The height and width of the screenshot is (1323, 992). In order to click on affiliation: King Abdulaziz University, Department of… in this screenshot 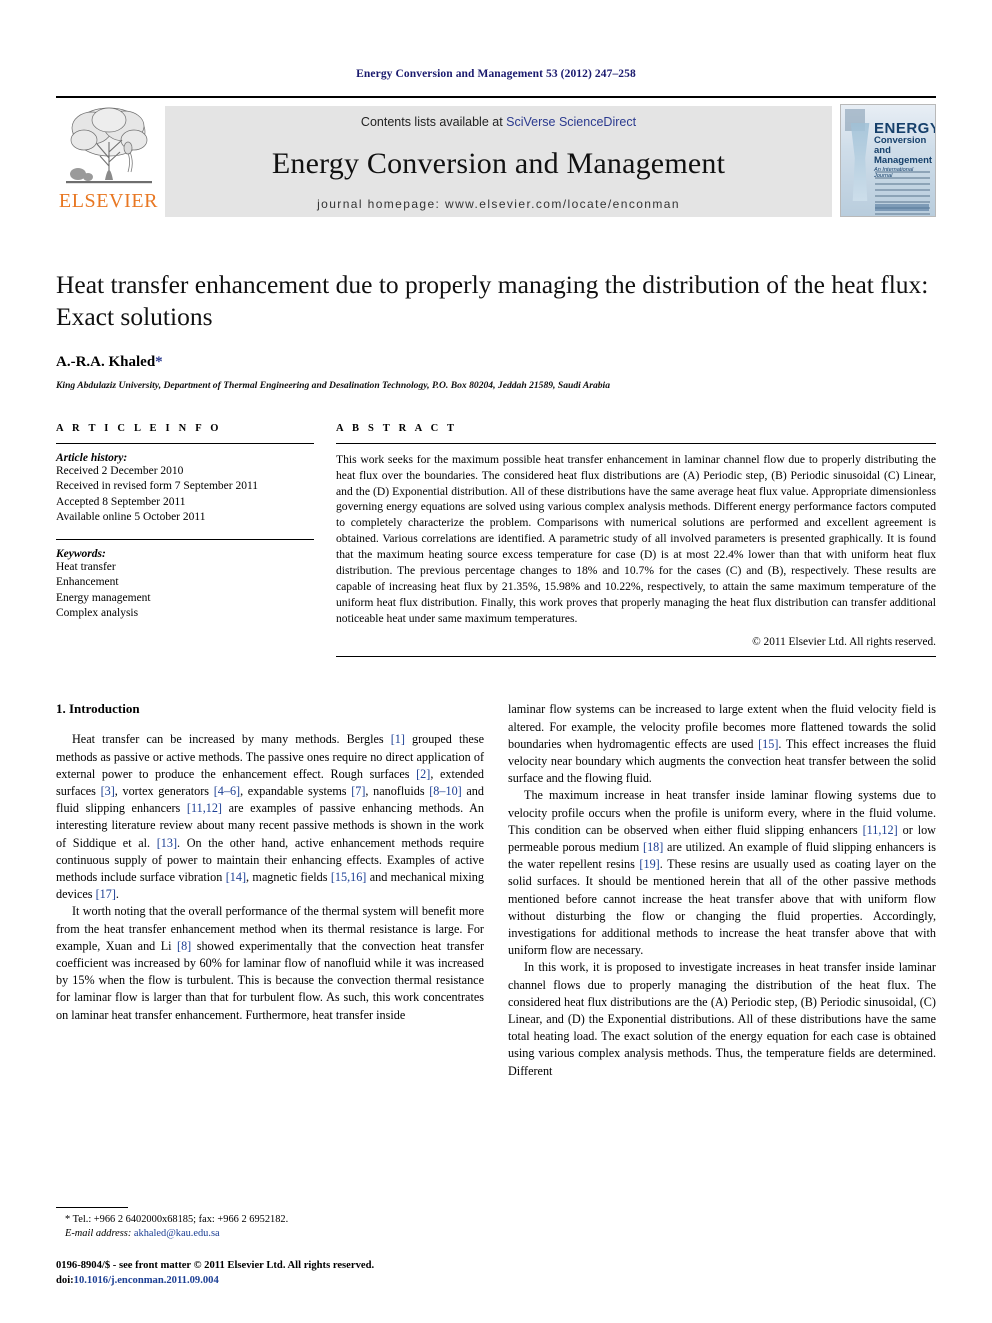, I will do `click(333, 385)`.